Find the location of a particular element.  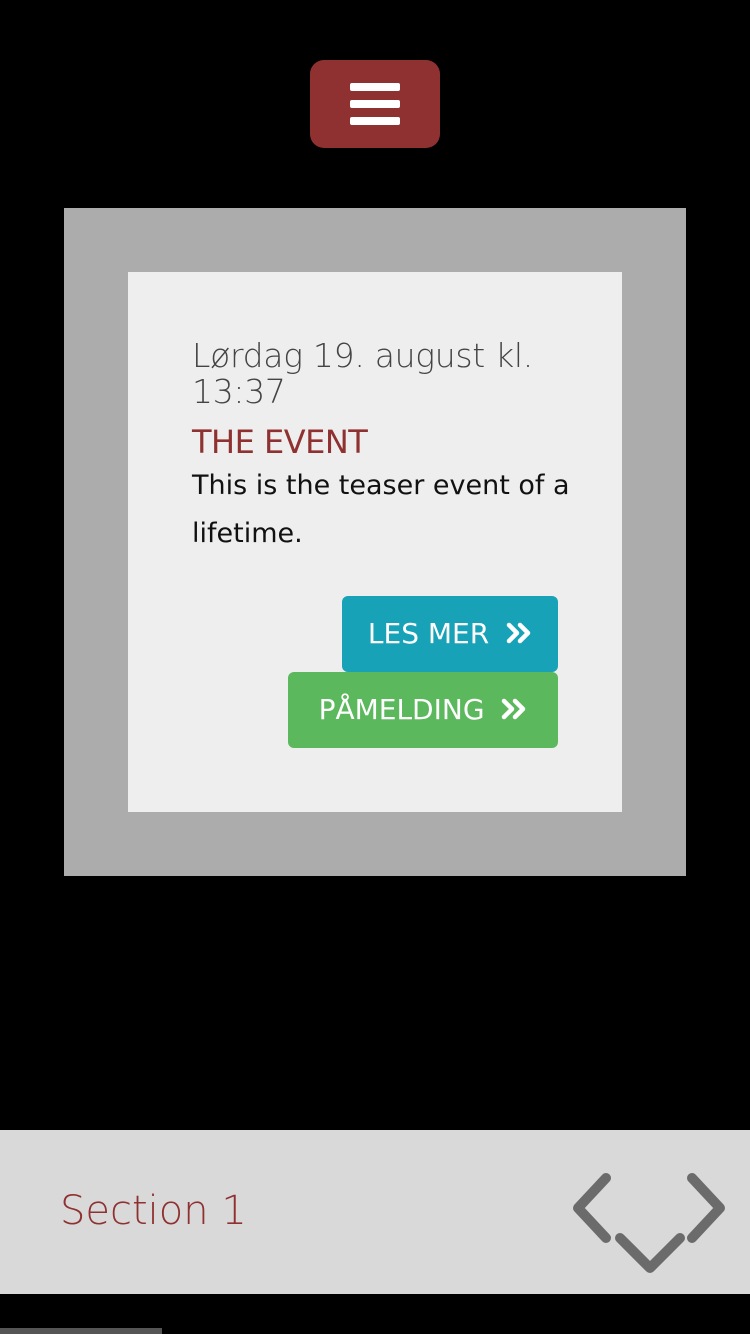

section-footer: Section 1 is located at coordinates (375, 1212).